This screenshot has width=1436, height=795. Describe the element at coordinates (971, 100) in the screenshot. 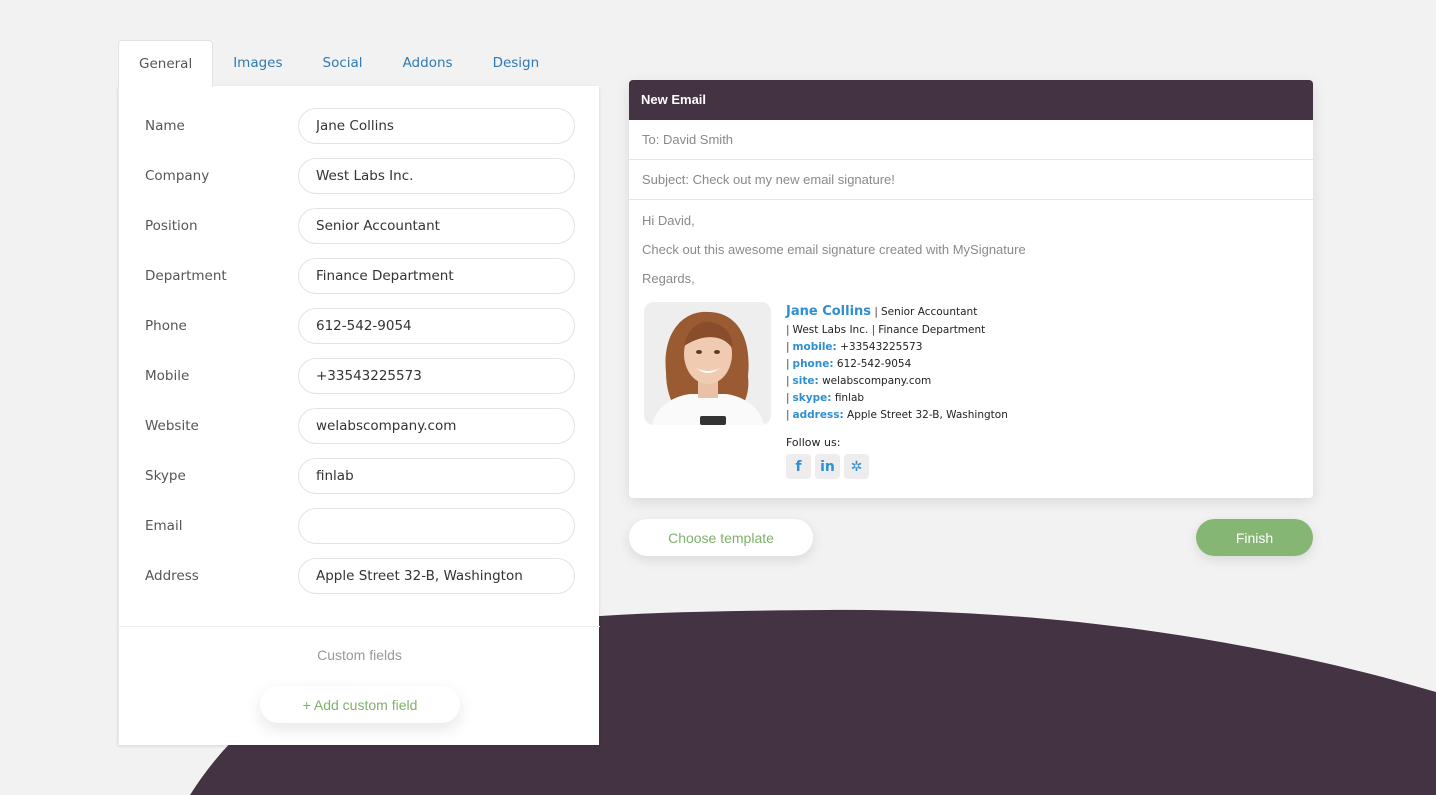

I see `email-header-title: New Email` at that location.